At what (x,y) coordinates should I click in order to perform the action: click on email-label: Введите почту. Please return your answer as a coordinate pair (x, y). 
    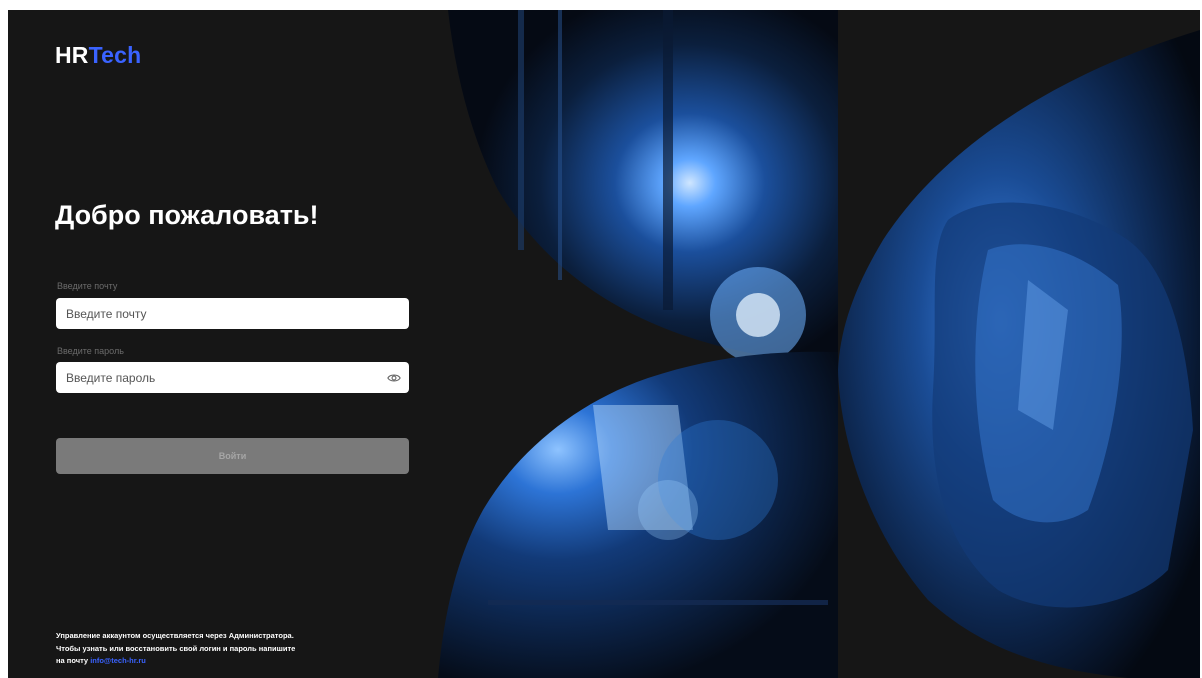
    Looking at the image, I should click on (87, 286).